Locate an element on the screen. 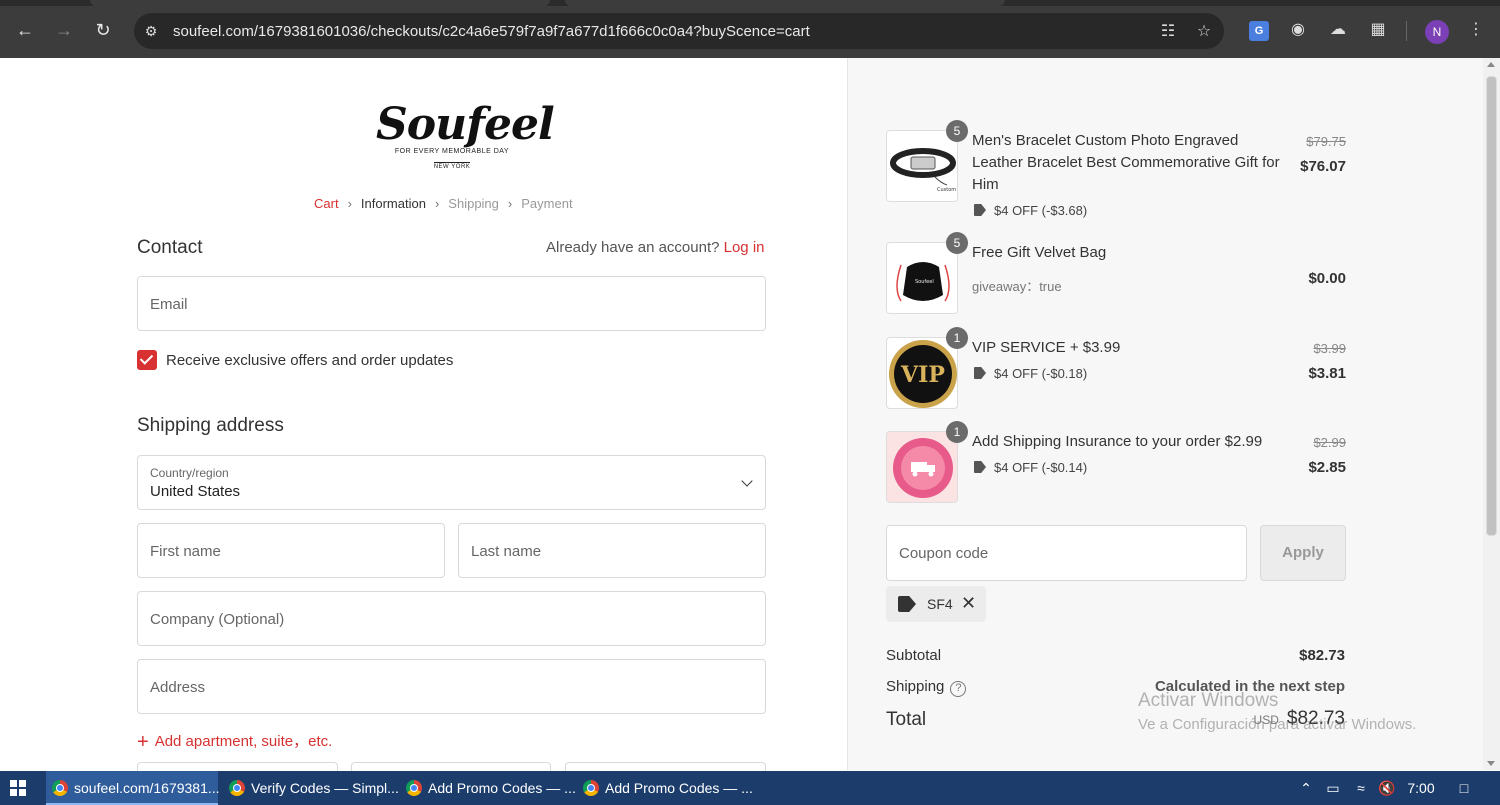 The image size is (1500, 805). chevron-down-icon is located at coordinates (747, 481).